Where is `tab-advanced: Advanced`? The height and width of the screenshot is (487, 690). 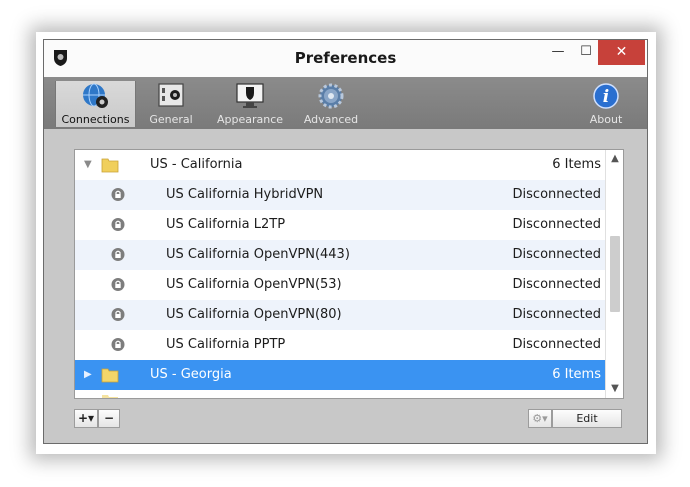 tab-advanced: Advanced is located at coordinates (331, 104).